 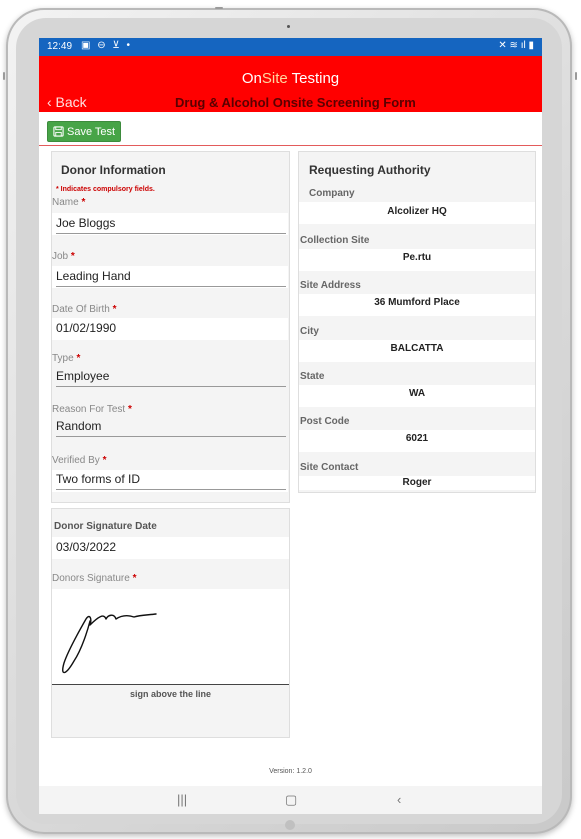 What do you see at coordinates (63, 256) in the screenshot?
I see `job-label: Job *` at bounding box center [63, 256].